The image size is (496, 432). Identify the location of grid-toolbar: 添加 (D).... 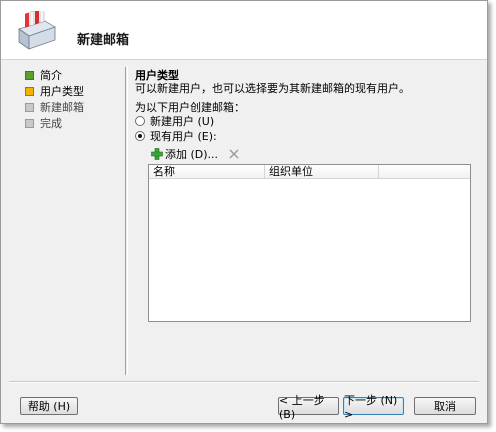
(195, 154).